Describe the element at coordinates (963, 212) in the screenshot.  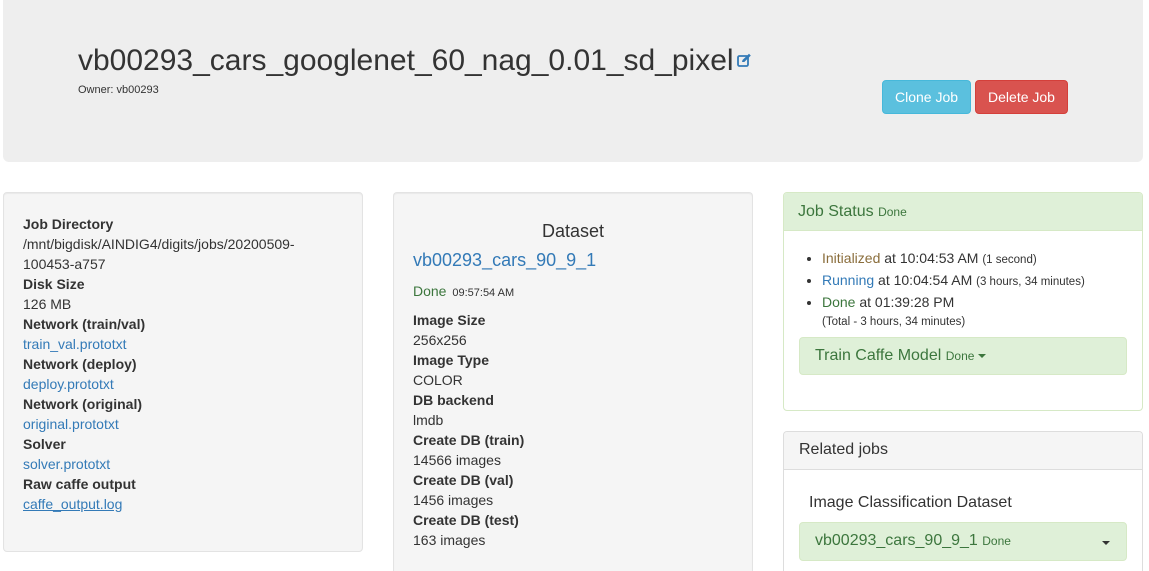
I see `job-status-header: Job Status Done` at that location.